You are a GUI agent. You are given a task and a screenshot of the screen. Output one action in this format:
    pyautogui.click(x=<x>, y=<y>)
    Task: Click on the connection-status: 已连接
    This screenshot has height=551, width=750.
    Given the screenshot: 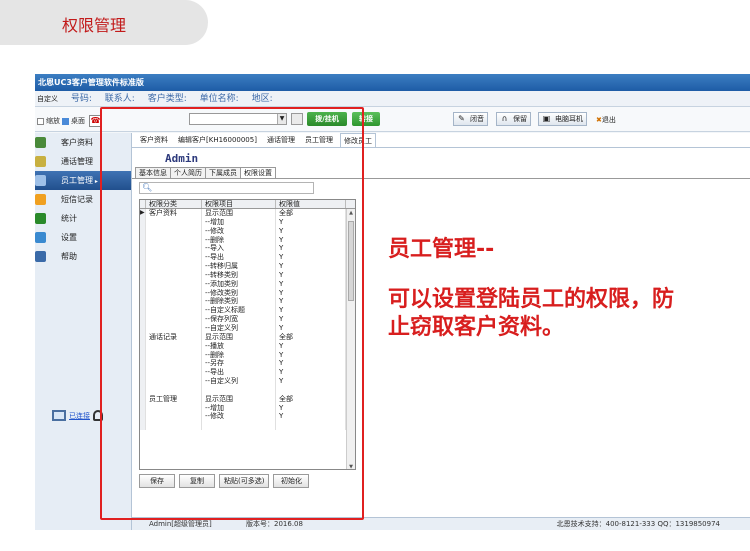 What is the action you would take?
    pyautogui.click(x=77, y=415)
    